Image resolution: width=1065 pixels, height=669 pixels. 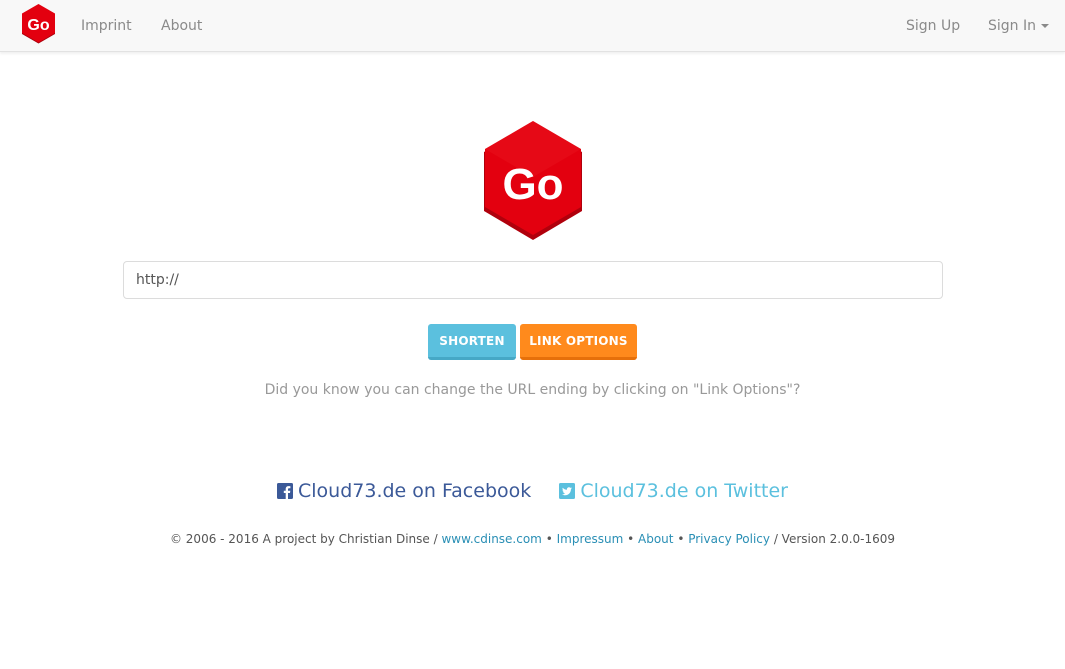 What do you see at coordinates (655, 539) in the screenshot?
I see `footer-about-link: About` at bounding box center [655, 539].